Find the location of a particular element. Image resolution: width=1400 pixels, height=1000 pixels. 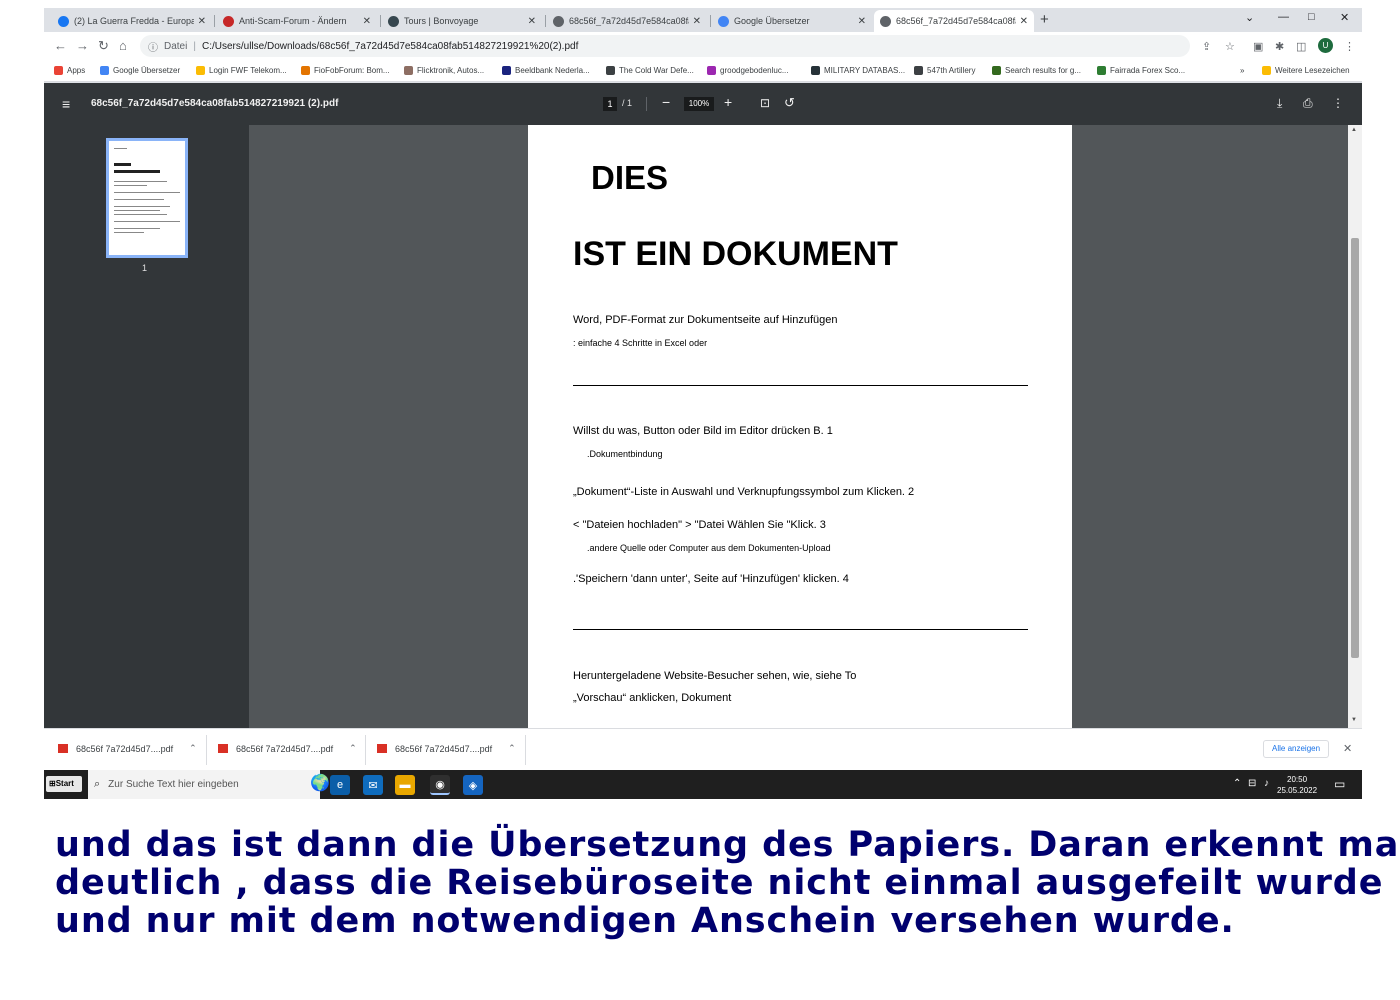

zoom-input: 100% is located at coordinates (699, 104).